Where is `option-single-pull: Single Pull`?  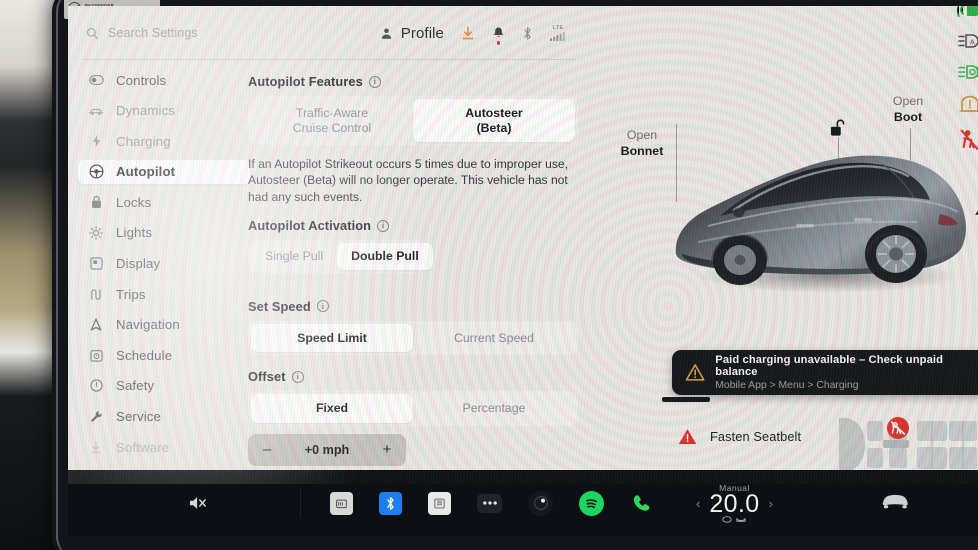
option-single-pull: Single Pull is located at coordinates (294, 256).